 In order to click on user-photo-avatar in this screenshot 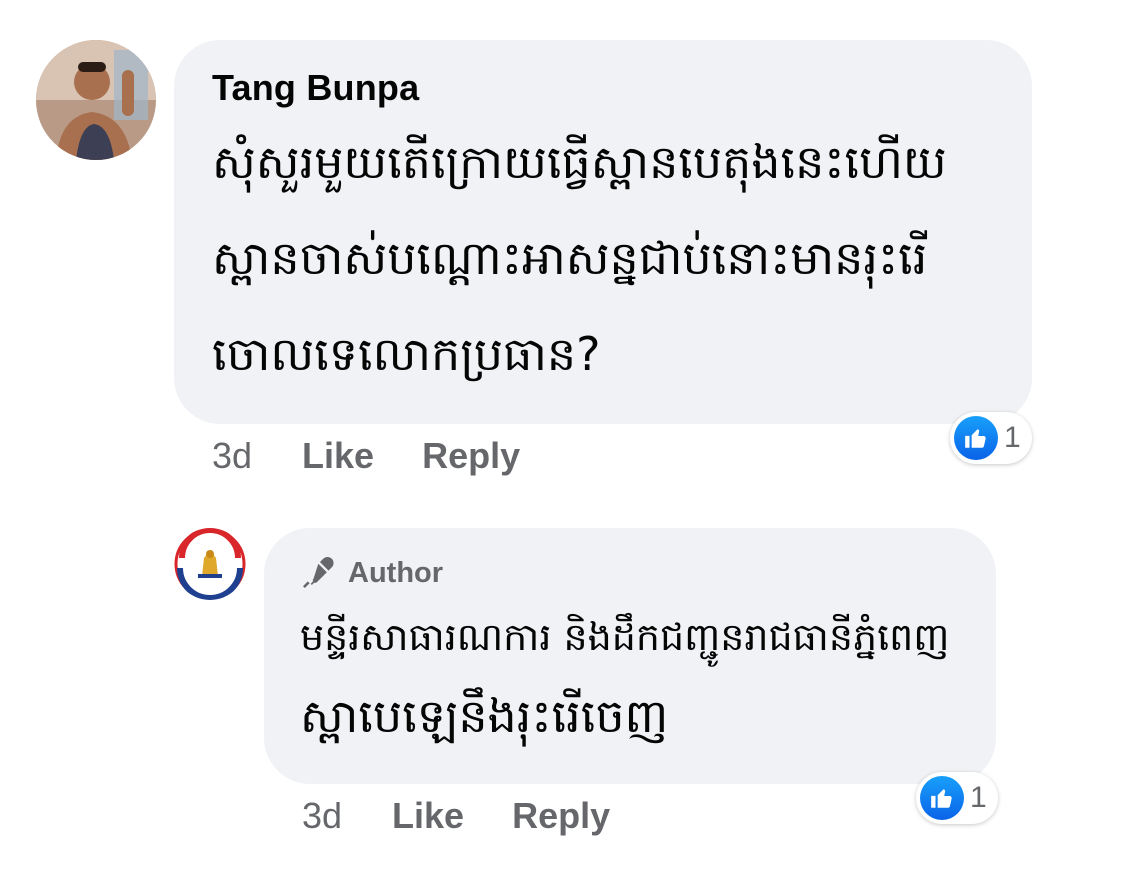, I will do `click(96, 100)`.